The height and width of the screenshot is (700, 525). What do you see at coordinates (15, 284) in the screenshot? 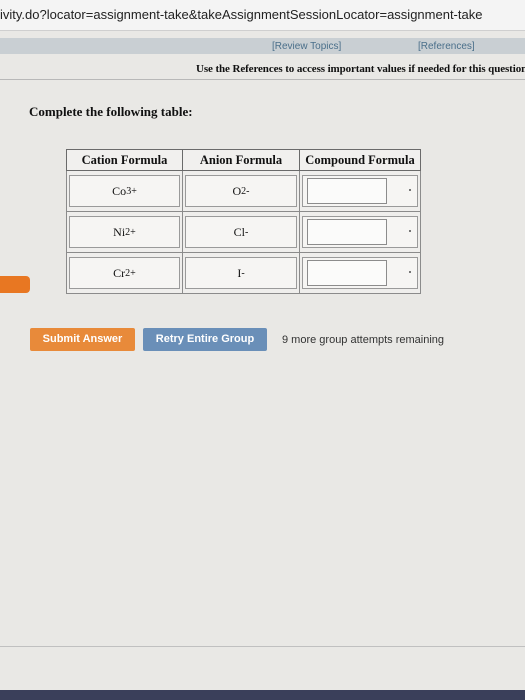
I see `side-tab` at bounding box center [15, 284].